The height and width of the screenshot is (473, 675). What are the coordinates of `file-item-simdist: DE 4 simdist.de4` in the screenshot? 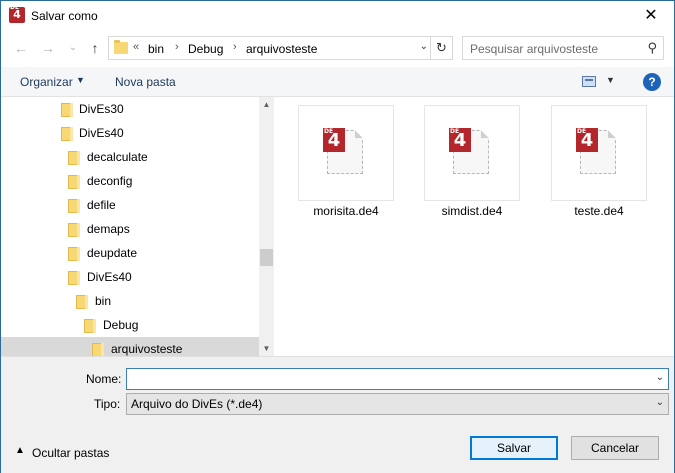 It's located at (472, 164).